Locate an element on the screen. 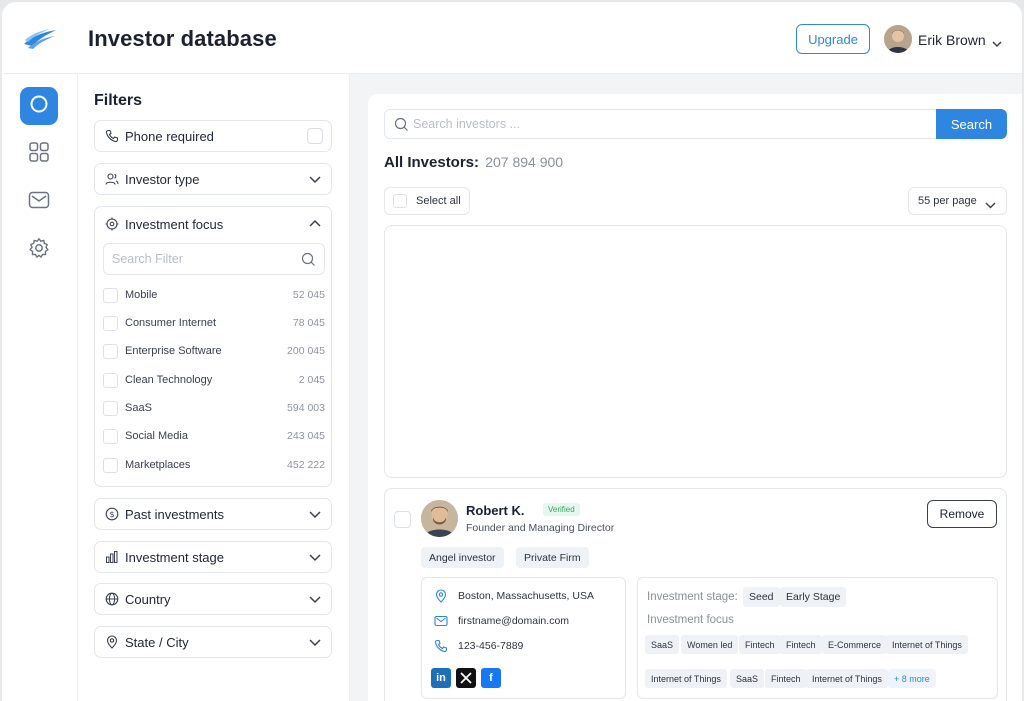 The height and width of the screenshot is (701, 1024). focus-option: Clean Technology 2 045 is located at coordinates (214, 380).